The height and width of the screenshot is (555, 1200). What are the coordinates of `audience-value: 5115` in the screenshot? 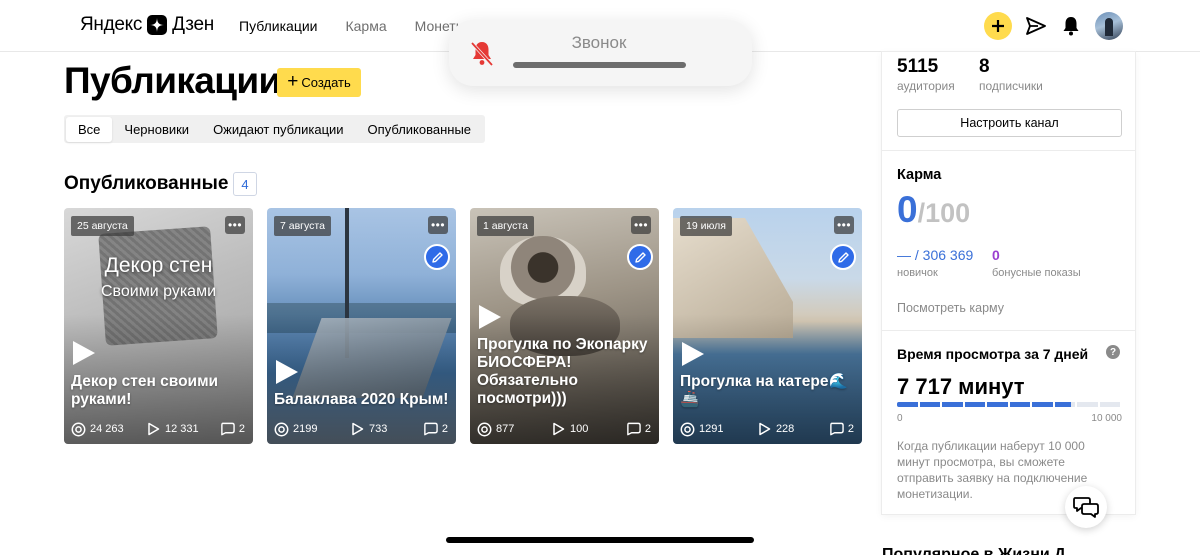 It's located at (918, 66).